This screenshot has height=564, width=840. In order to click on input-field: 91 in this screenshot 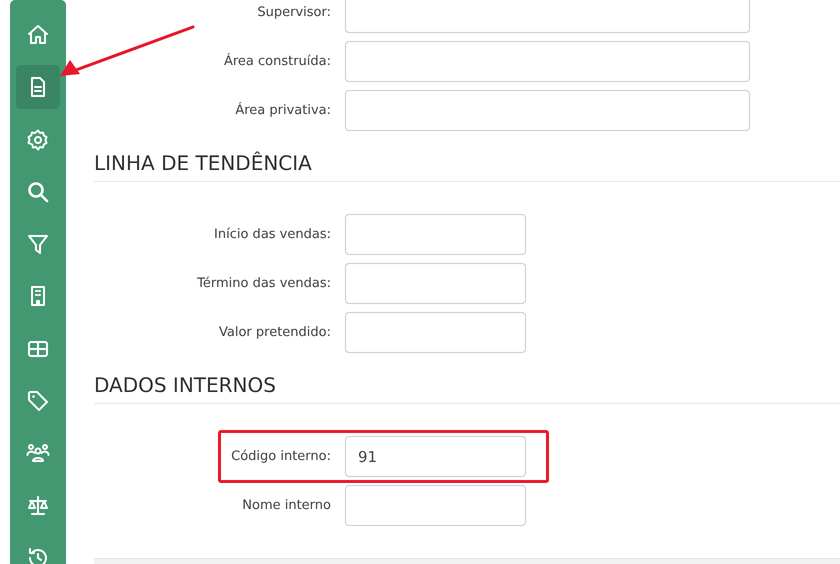, I will do `click(435, 456)`.